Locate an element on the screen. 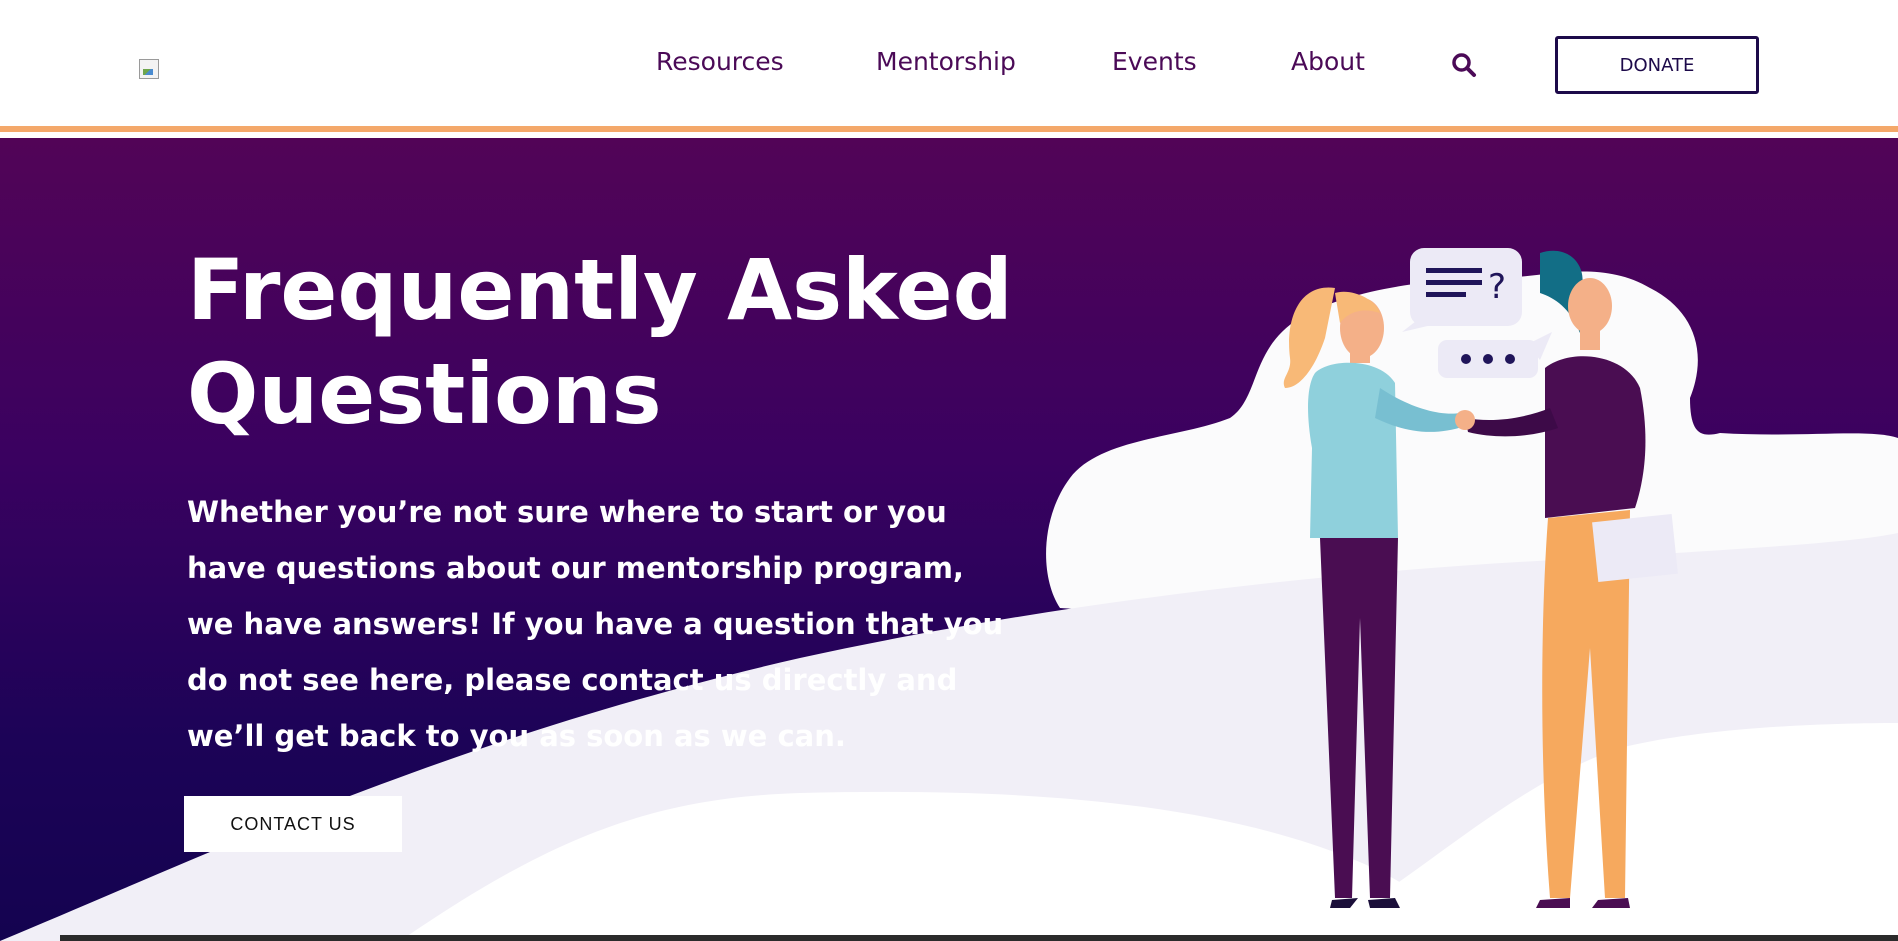  handshake-icon is located at coordinates (1465, 420).